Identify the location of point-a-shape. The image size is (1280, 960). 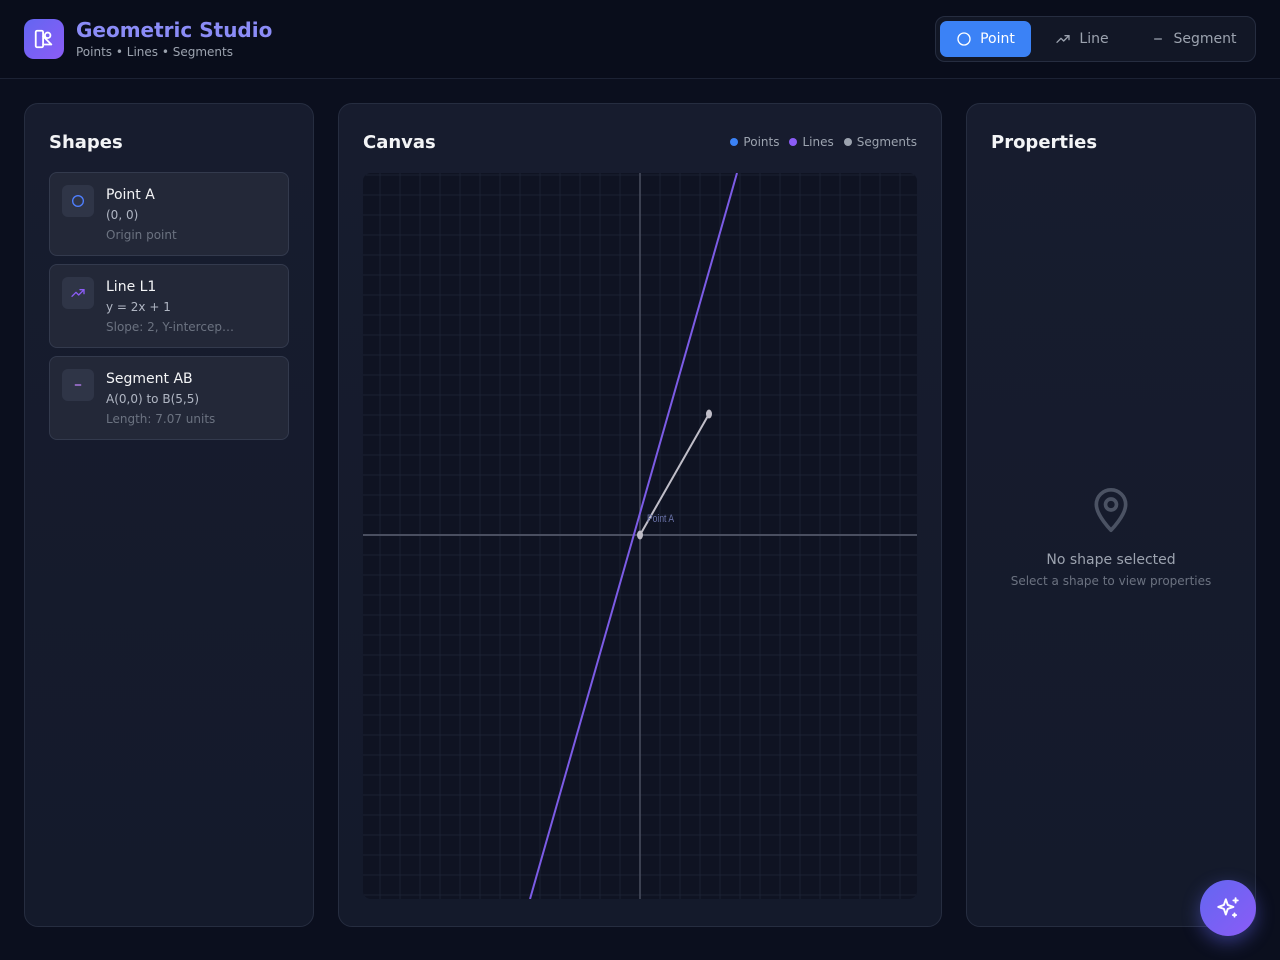
(640, 535).